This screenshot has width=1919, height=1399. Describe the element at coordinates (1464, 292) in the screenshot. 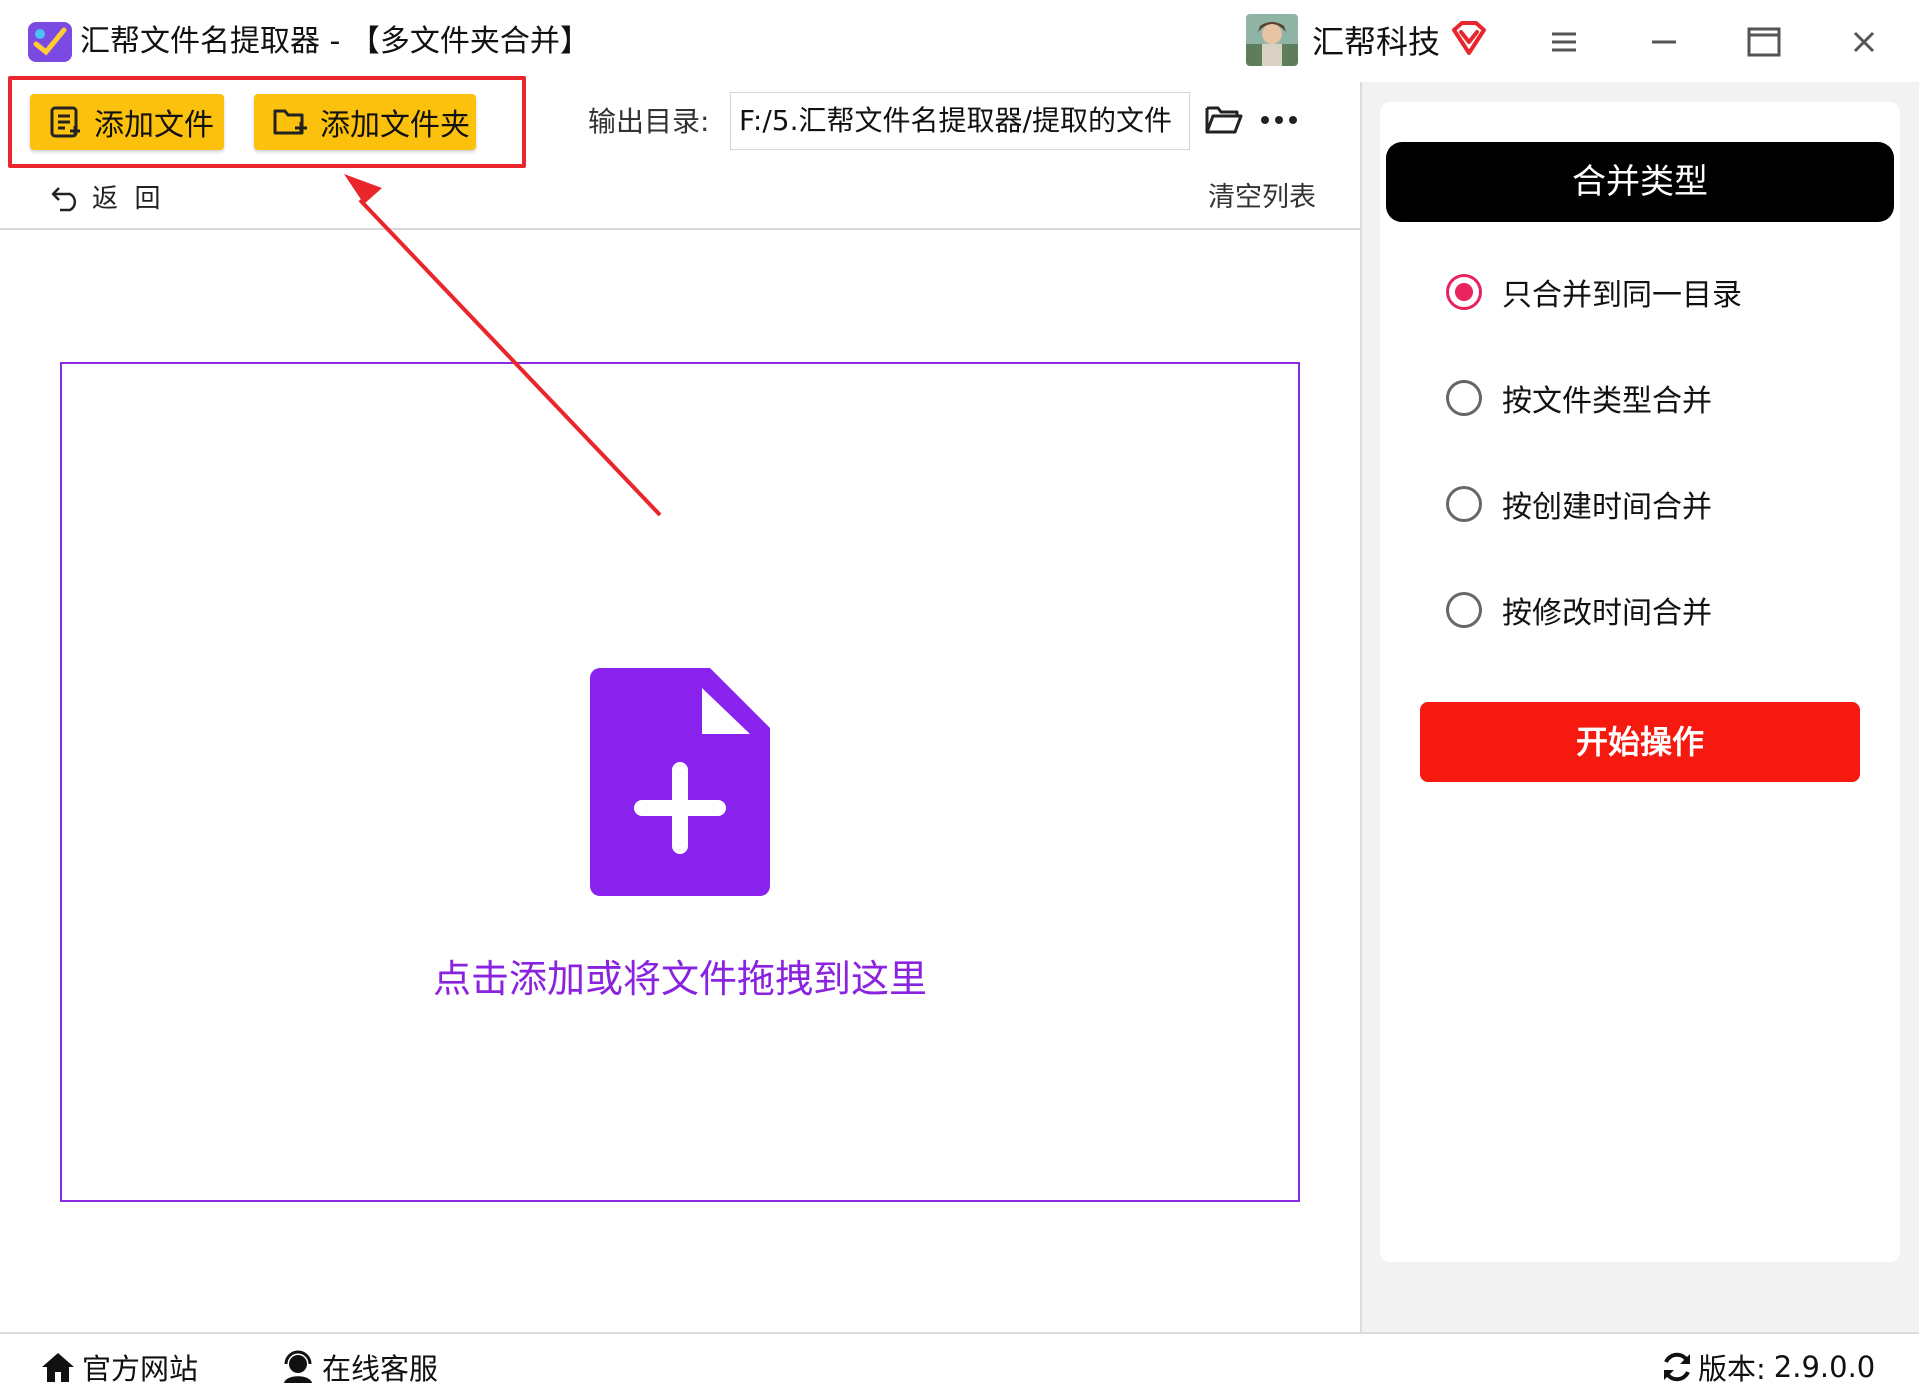

I see `radio-checked-icon` at that location.